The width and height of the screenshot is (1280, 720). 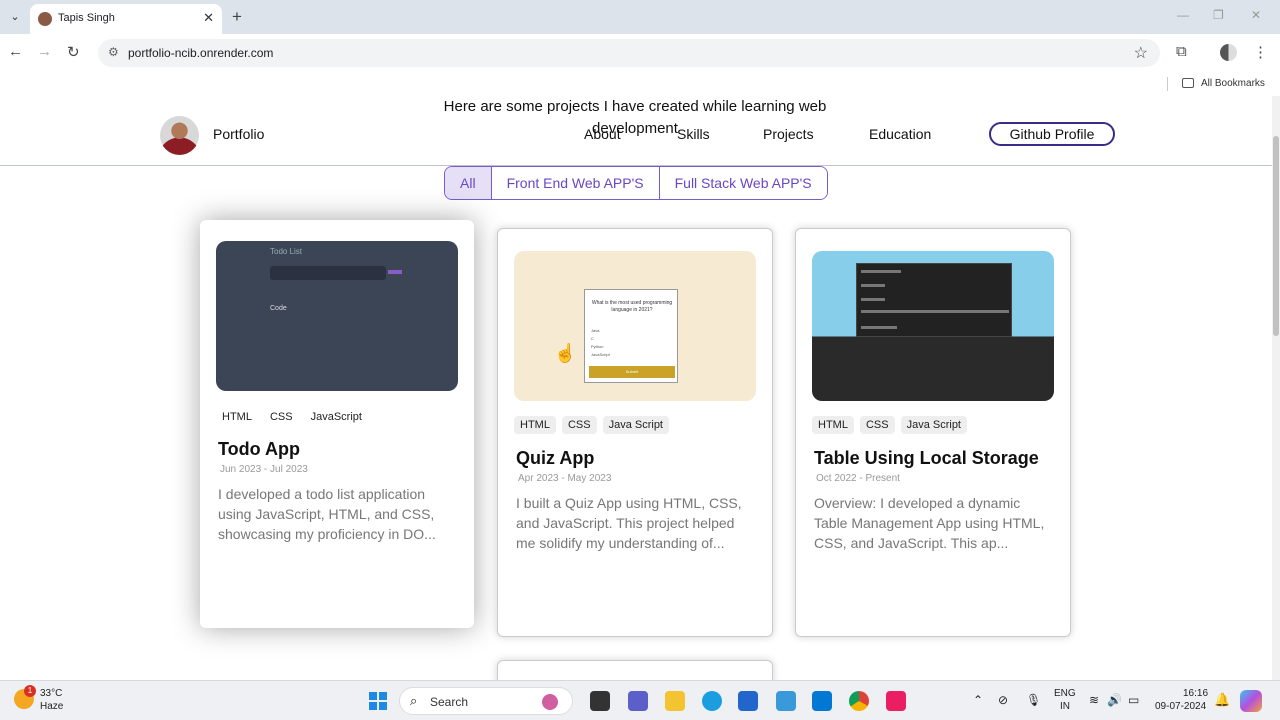 What do you see at coordinates (337, 316) in the screenshot?
I see `project-thumbnail: Todo List Code` at bounding box center [337, 316].